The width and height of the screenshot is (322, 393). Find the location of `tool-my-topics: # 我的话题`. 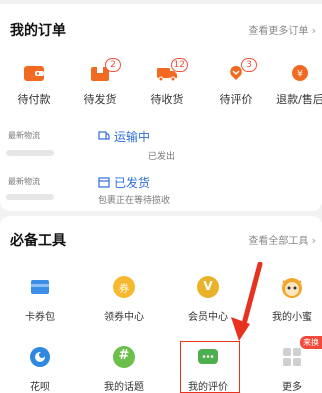

tool-my-topics: # 我的话题 is located at coordinates (124, 368).